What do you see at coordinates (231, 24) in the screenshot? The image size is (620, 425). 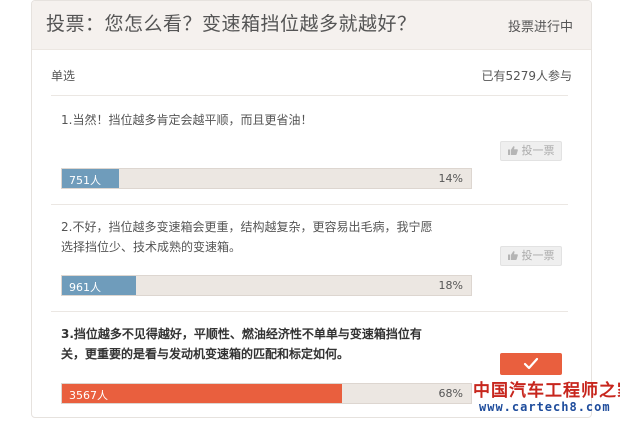 I see `poll-title: 投票：您怎么看？变速箱挡位越多就越好？` at bounding box center [231, 24].